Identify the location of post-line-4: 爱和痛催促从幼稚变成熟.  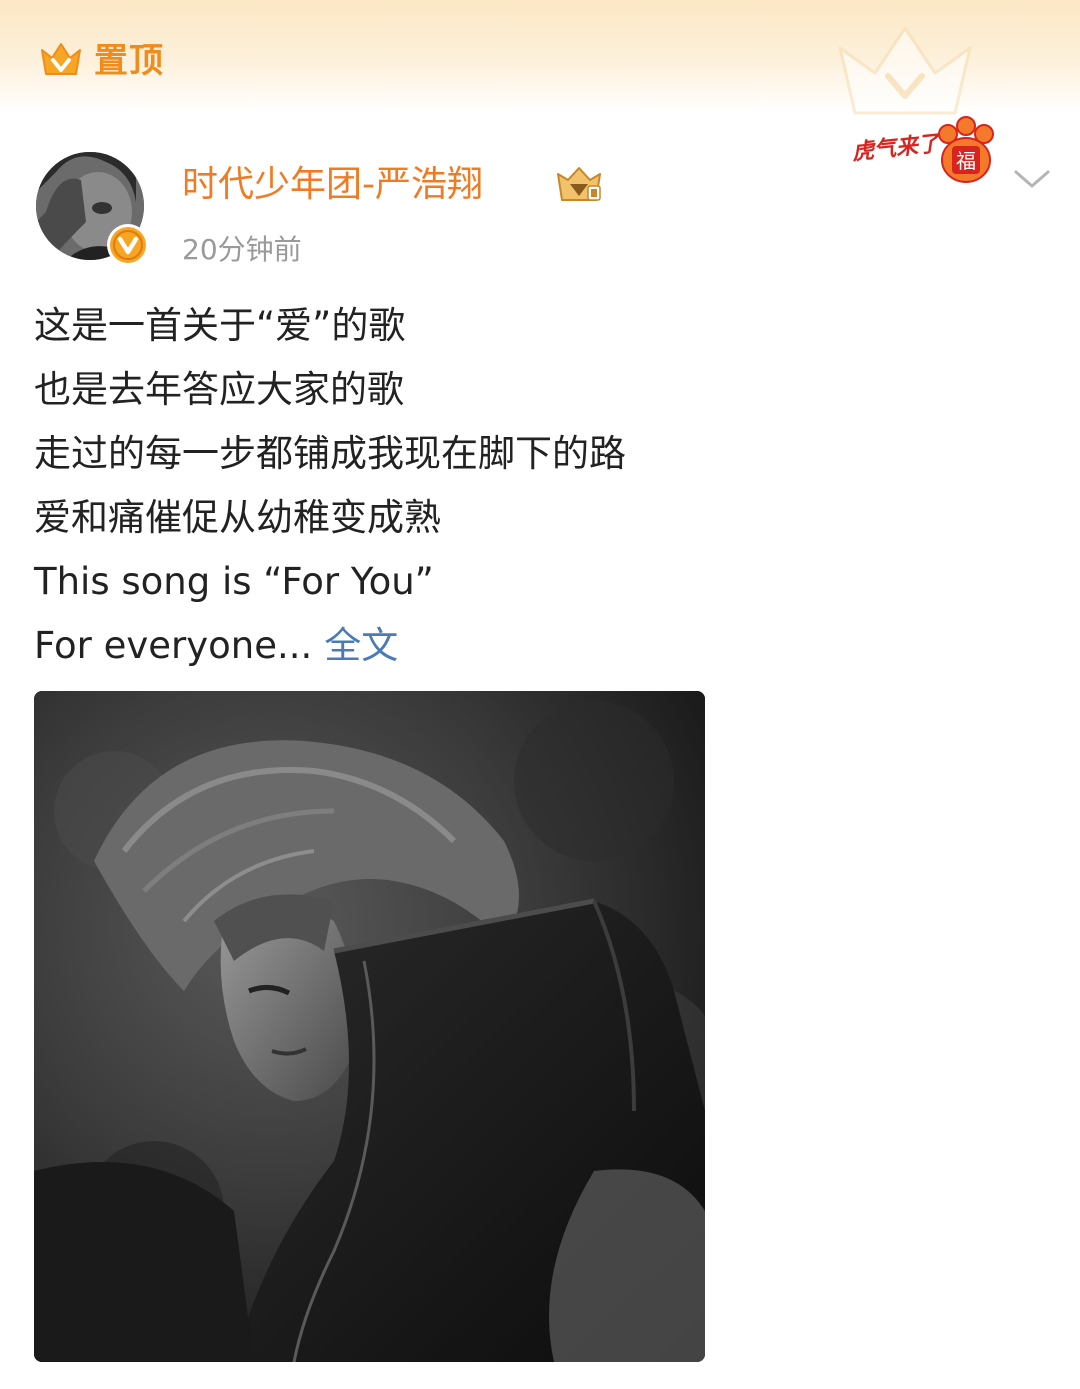
(237, 517).